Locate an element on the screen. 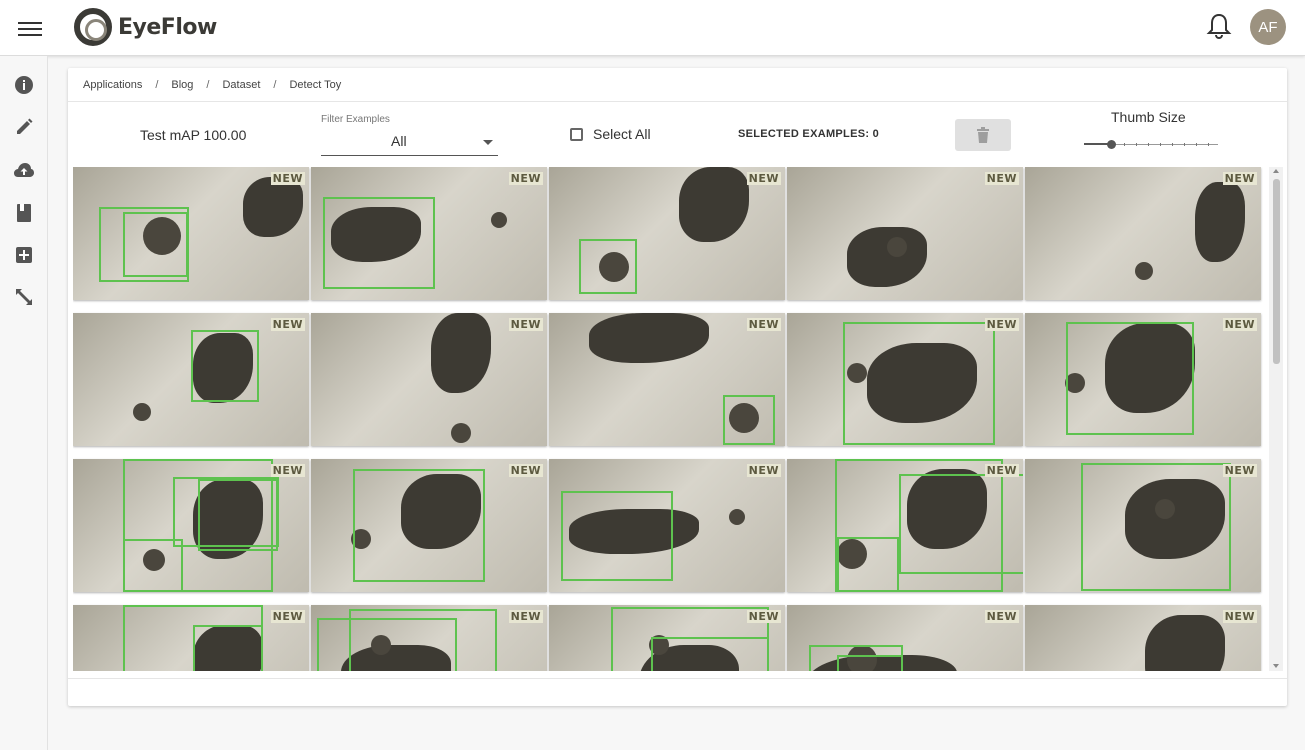  delete-button is located at coordinates (983, 135).